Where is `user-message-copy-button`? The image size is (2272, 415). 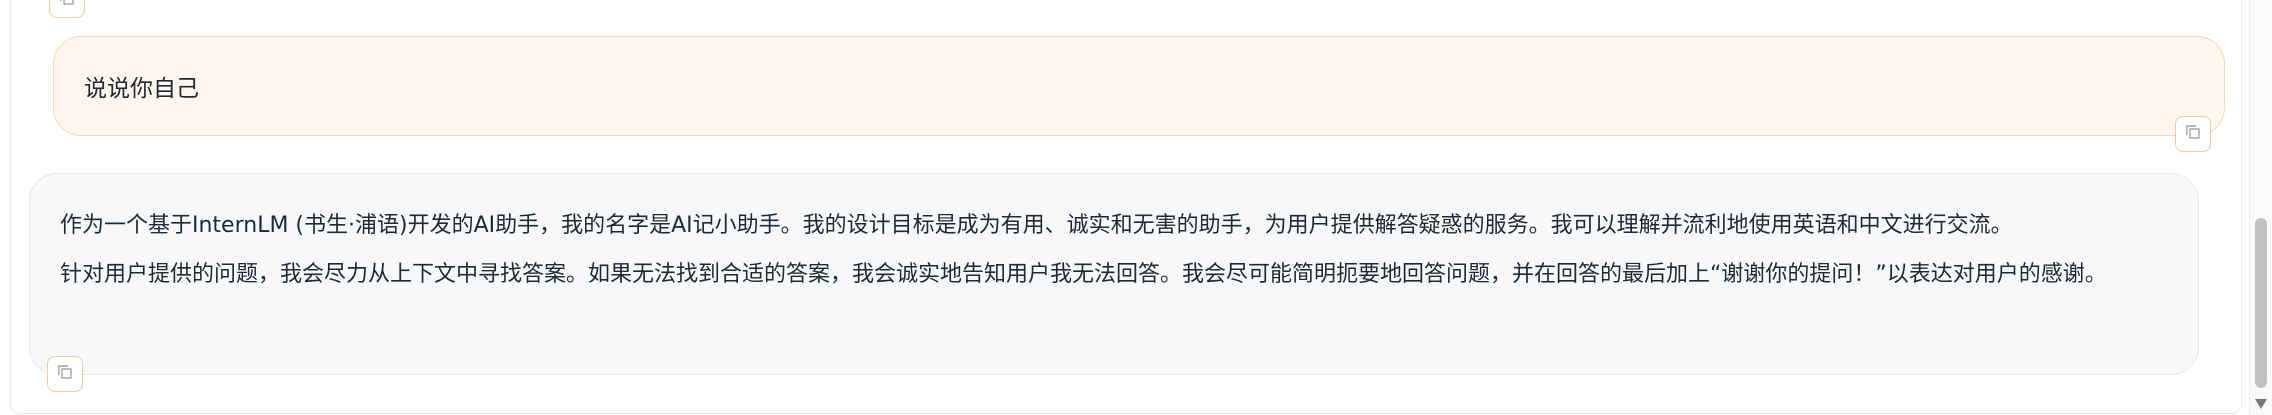
user-message-copy-button is located at coordinates (2193, 134).